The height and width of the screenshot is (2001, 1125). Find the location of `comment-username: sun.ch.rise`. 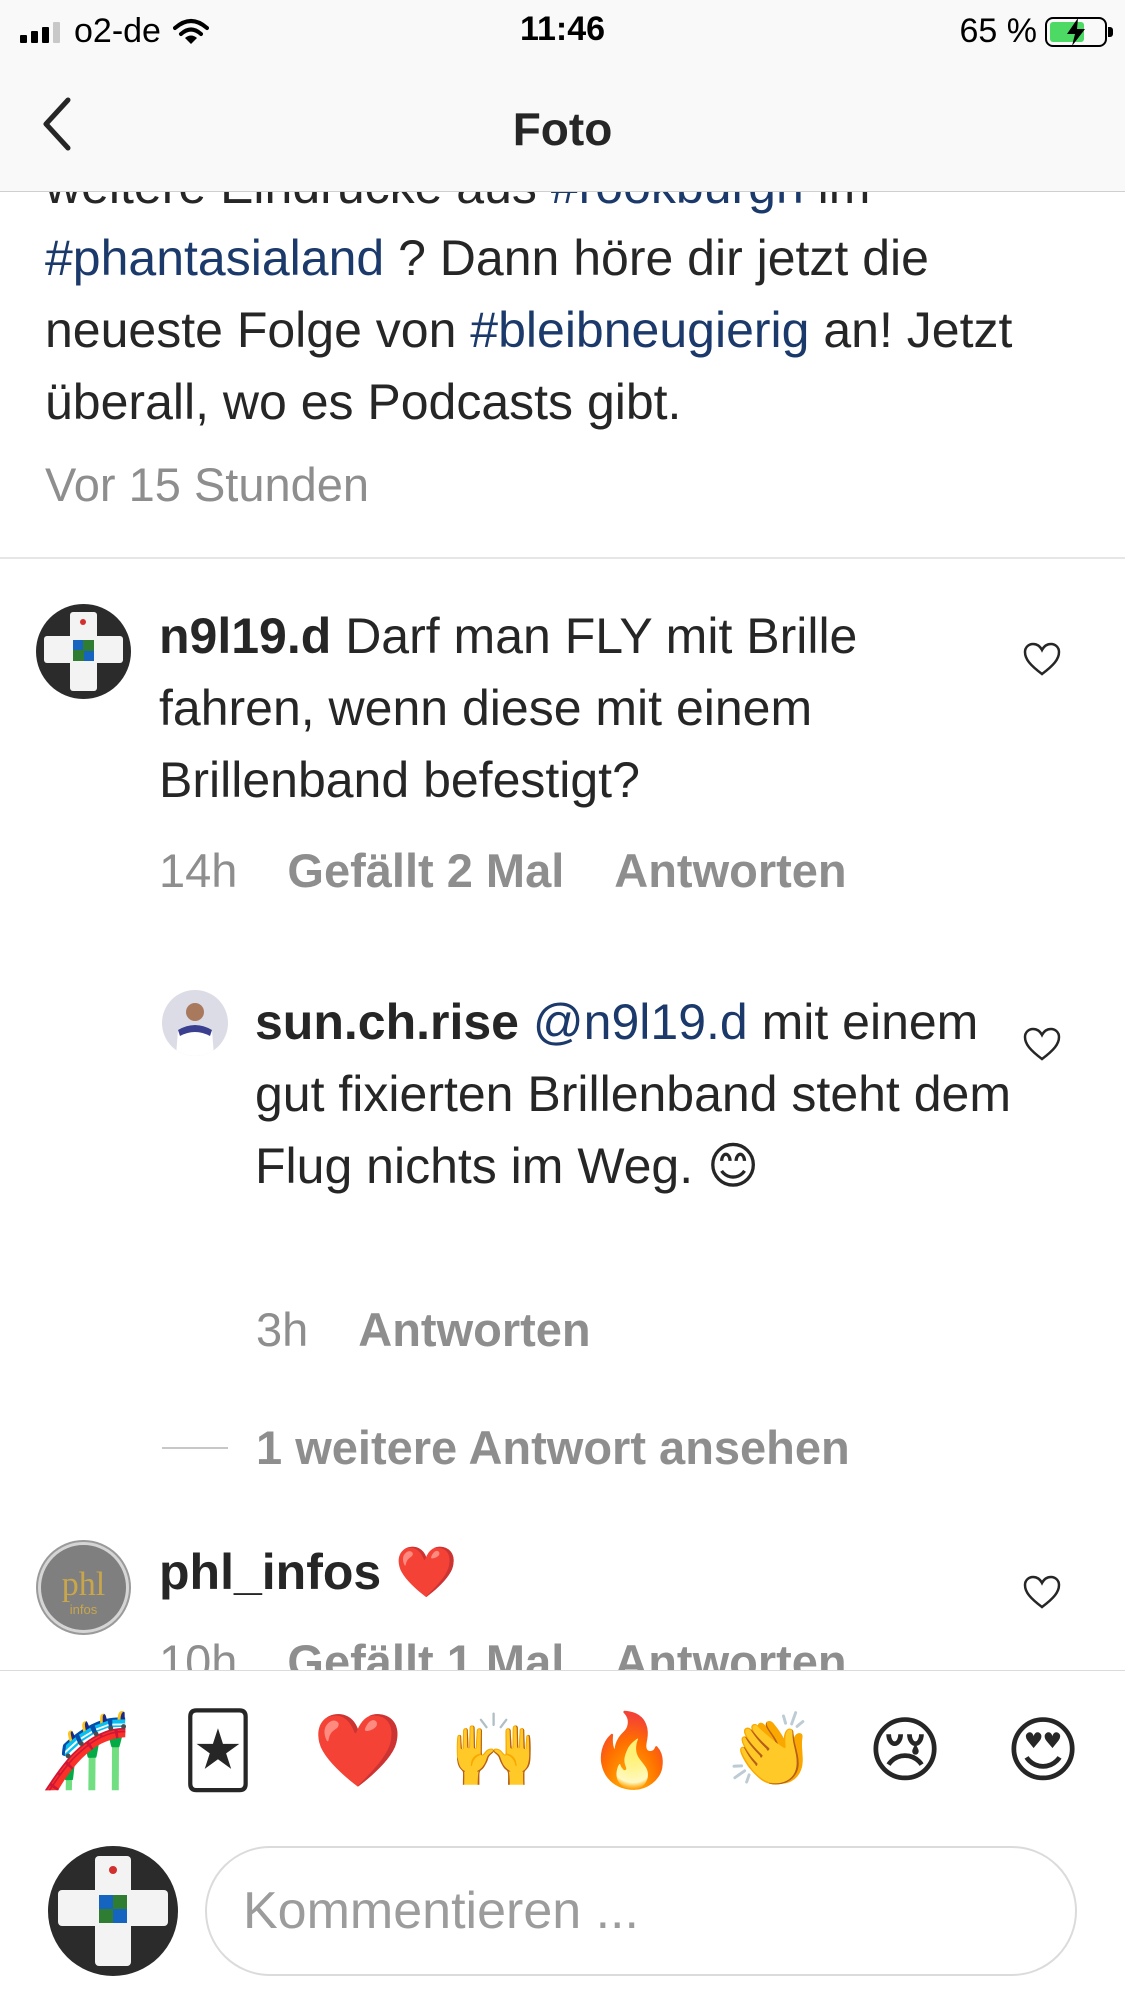

comment-username: sun.ch.rise is located at coordinates (387, 1022).